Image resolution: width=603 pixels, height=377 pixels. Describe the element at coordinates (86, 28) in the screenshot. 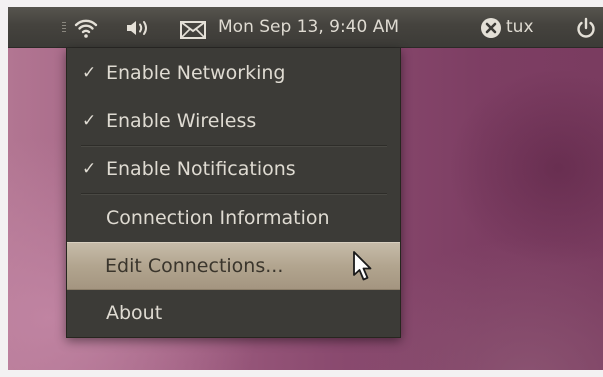

I see `wifi-icon` at that location.